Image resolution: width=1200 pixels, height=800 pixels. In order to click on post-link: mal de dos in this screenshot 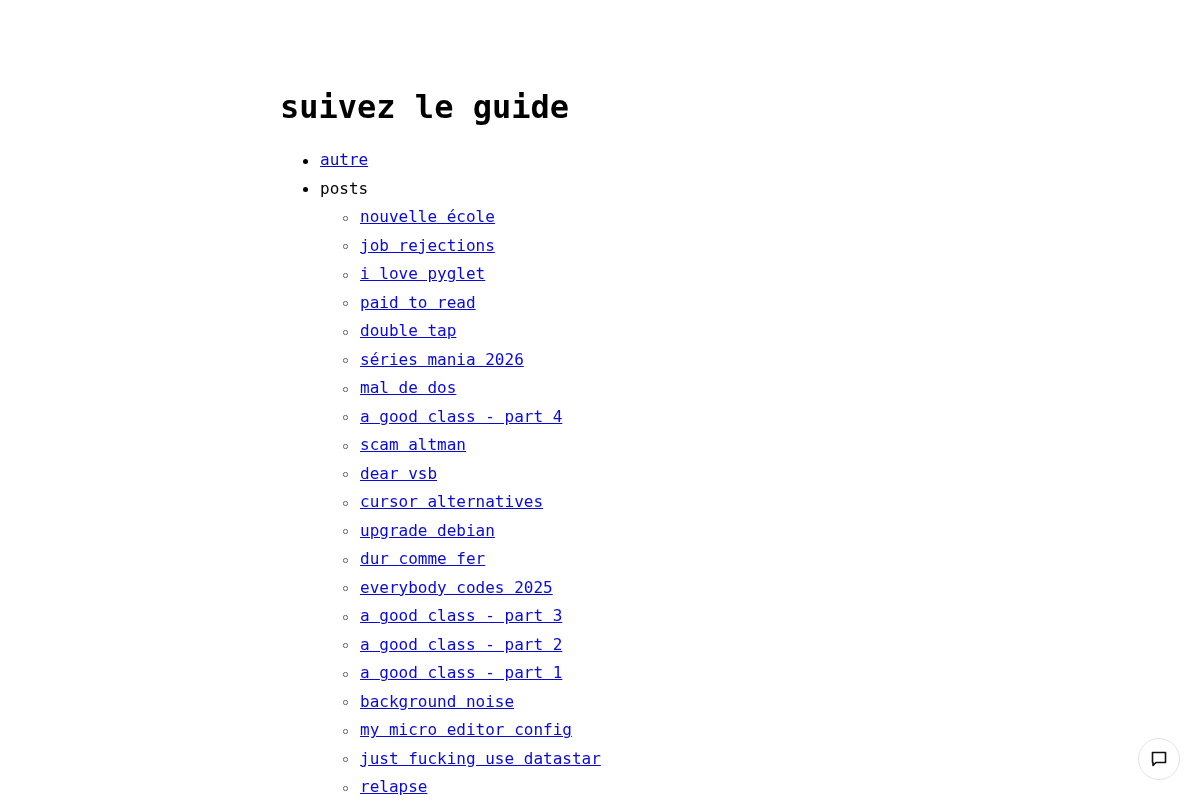, I will do `click(408, 388)`.